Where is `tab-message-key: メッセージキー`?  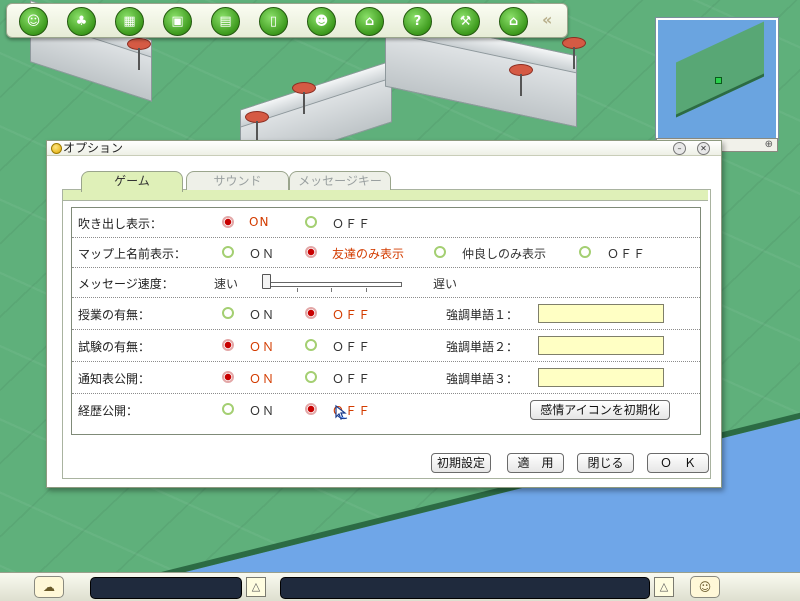 tab-message-key: メッセージキー is located at coordinates (340, 181).